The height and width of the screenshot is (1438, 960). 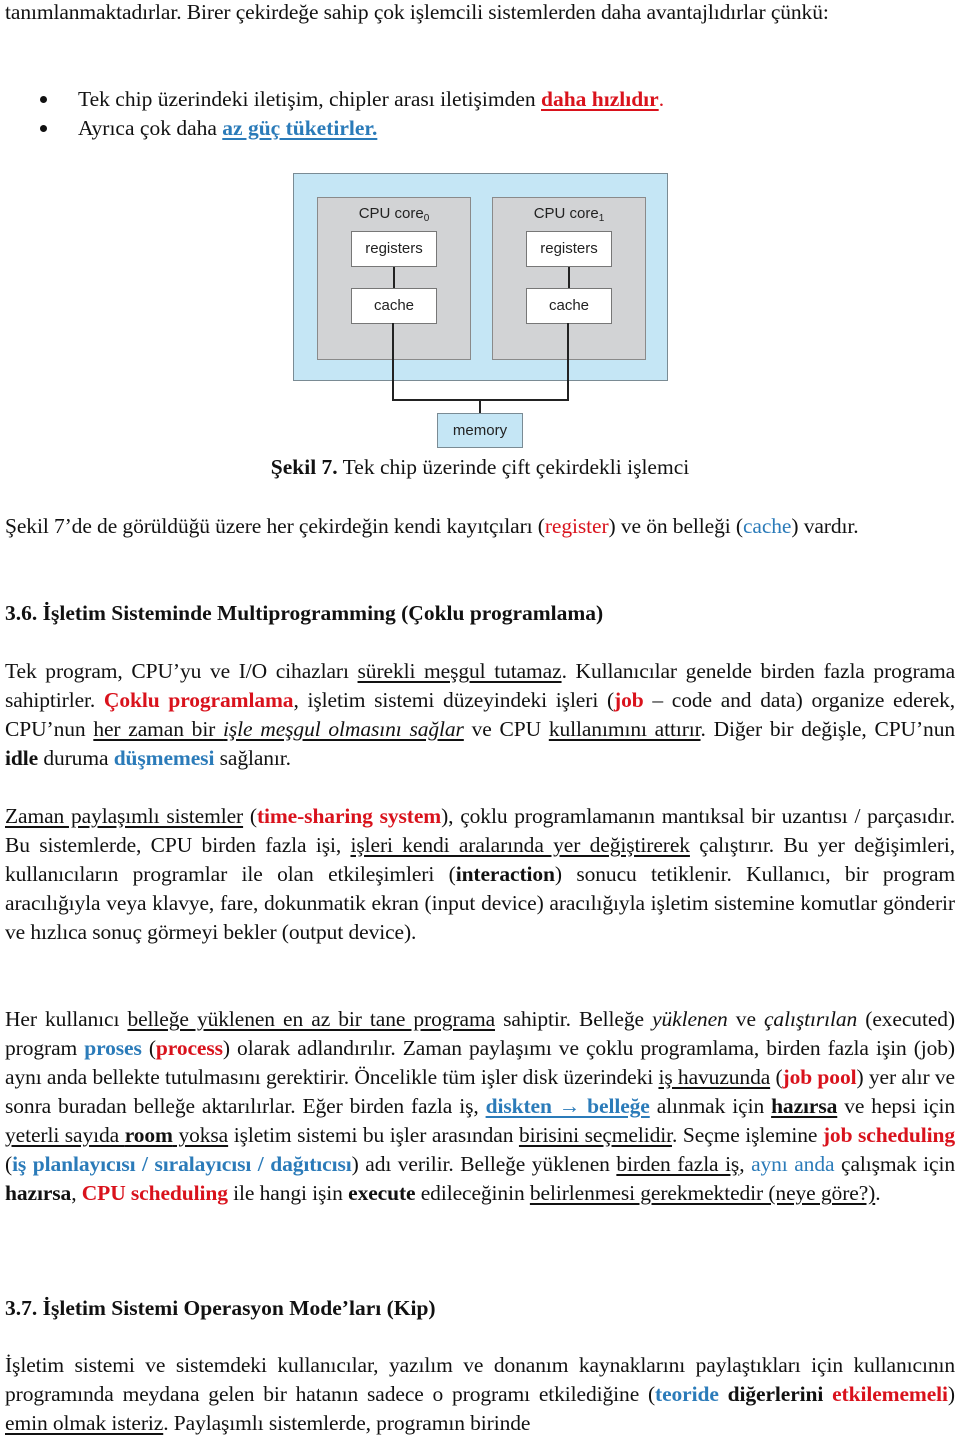 I want to click on cpu-core-1: CPU core1 registers cache, so click(x=569, y=278).